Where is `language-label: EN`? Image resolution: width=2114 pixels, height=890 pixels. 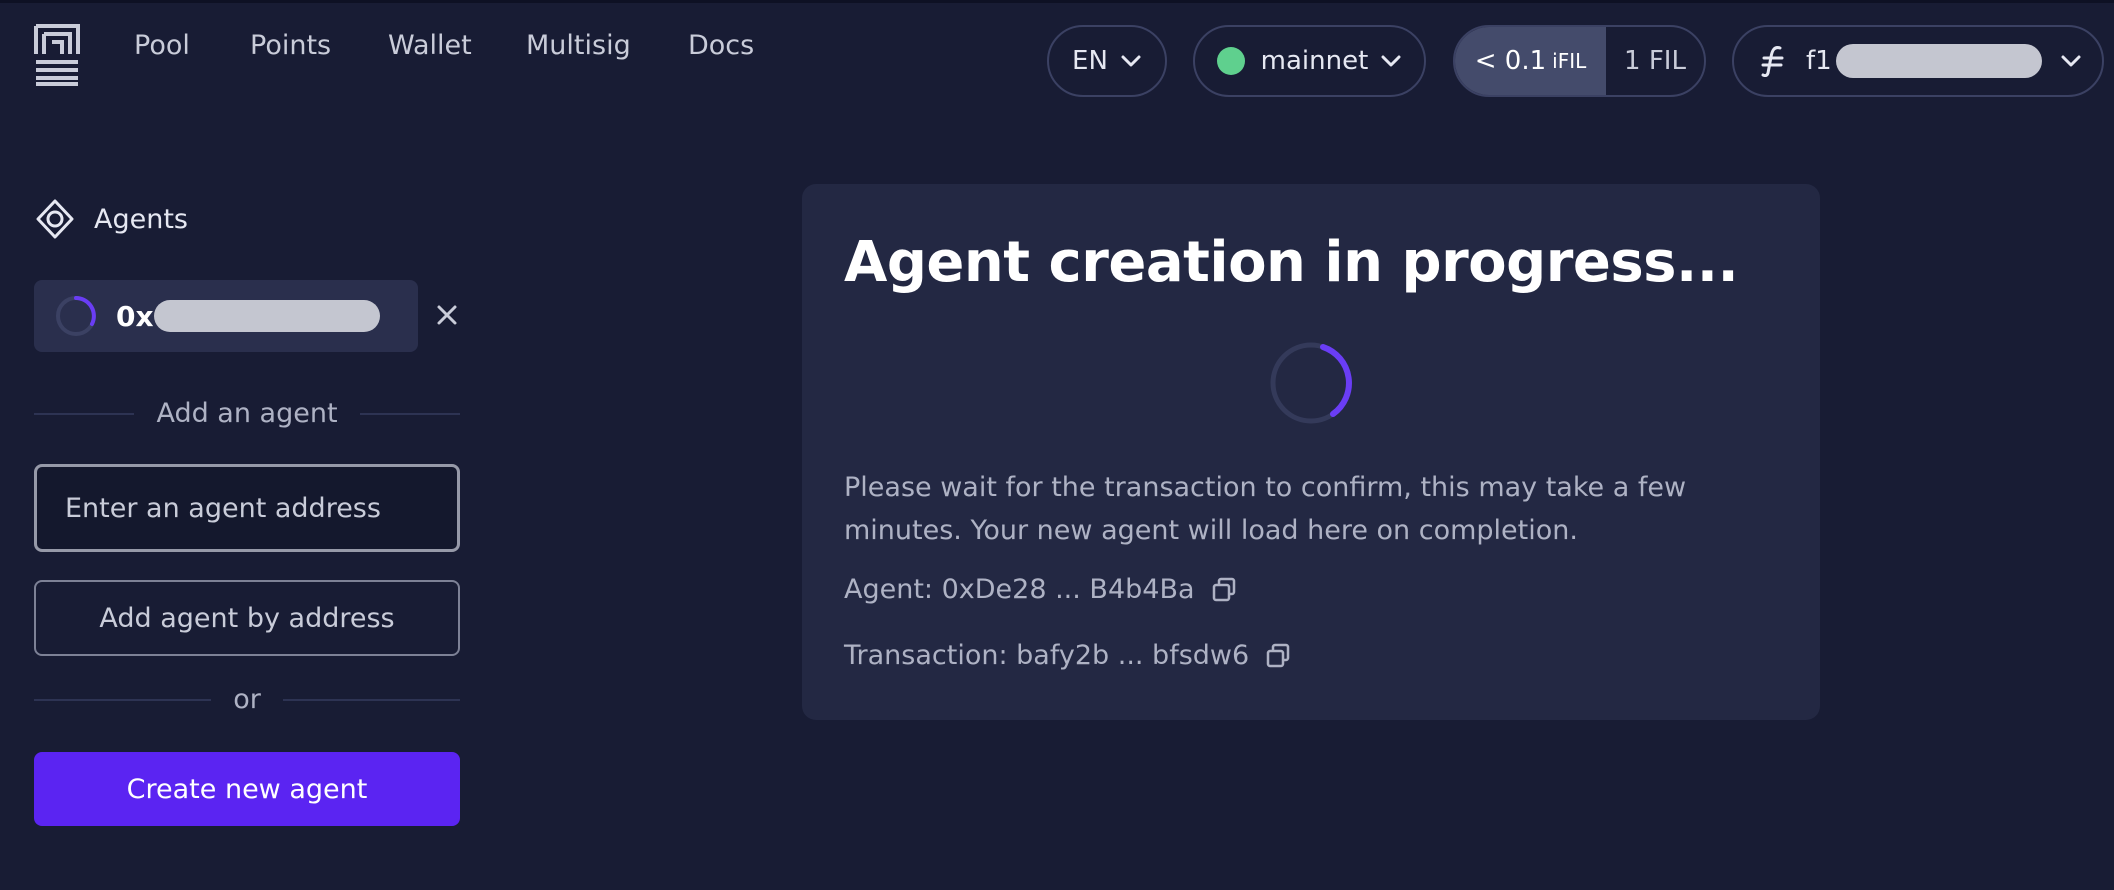
language-label: EN is located at coordinates (1090, 61).